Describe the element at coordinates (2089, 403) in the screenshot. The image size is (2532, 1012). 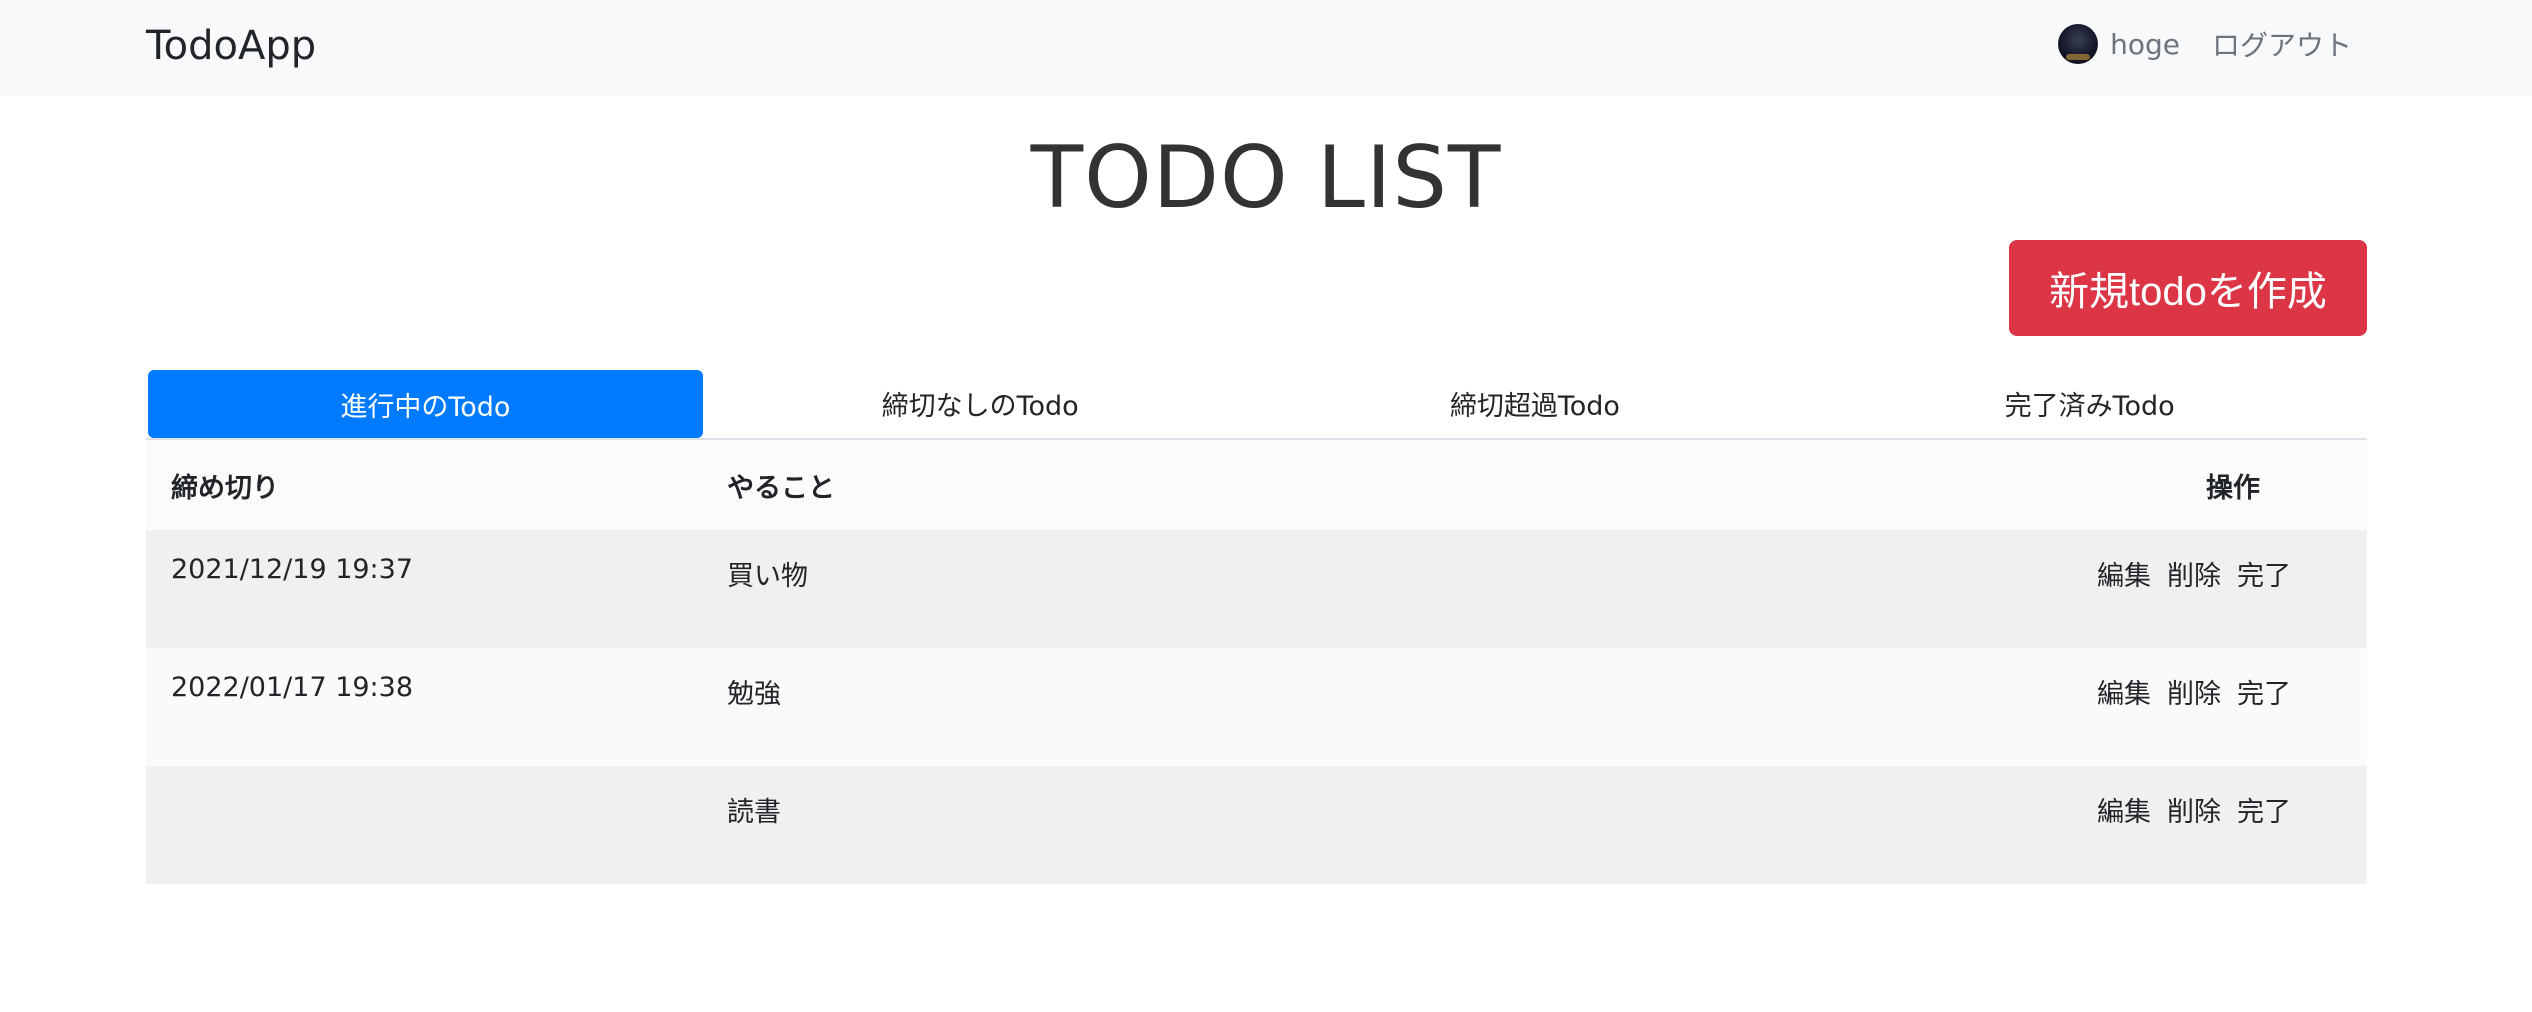
I see `tab-completed: 完了済みTodo` at that location.